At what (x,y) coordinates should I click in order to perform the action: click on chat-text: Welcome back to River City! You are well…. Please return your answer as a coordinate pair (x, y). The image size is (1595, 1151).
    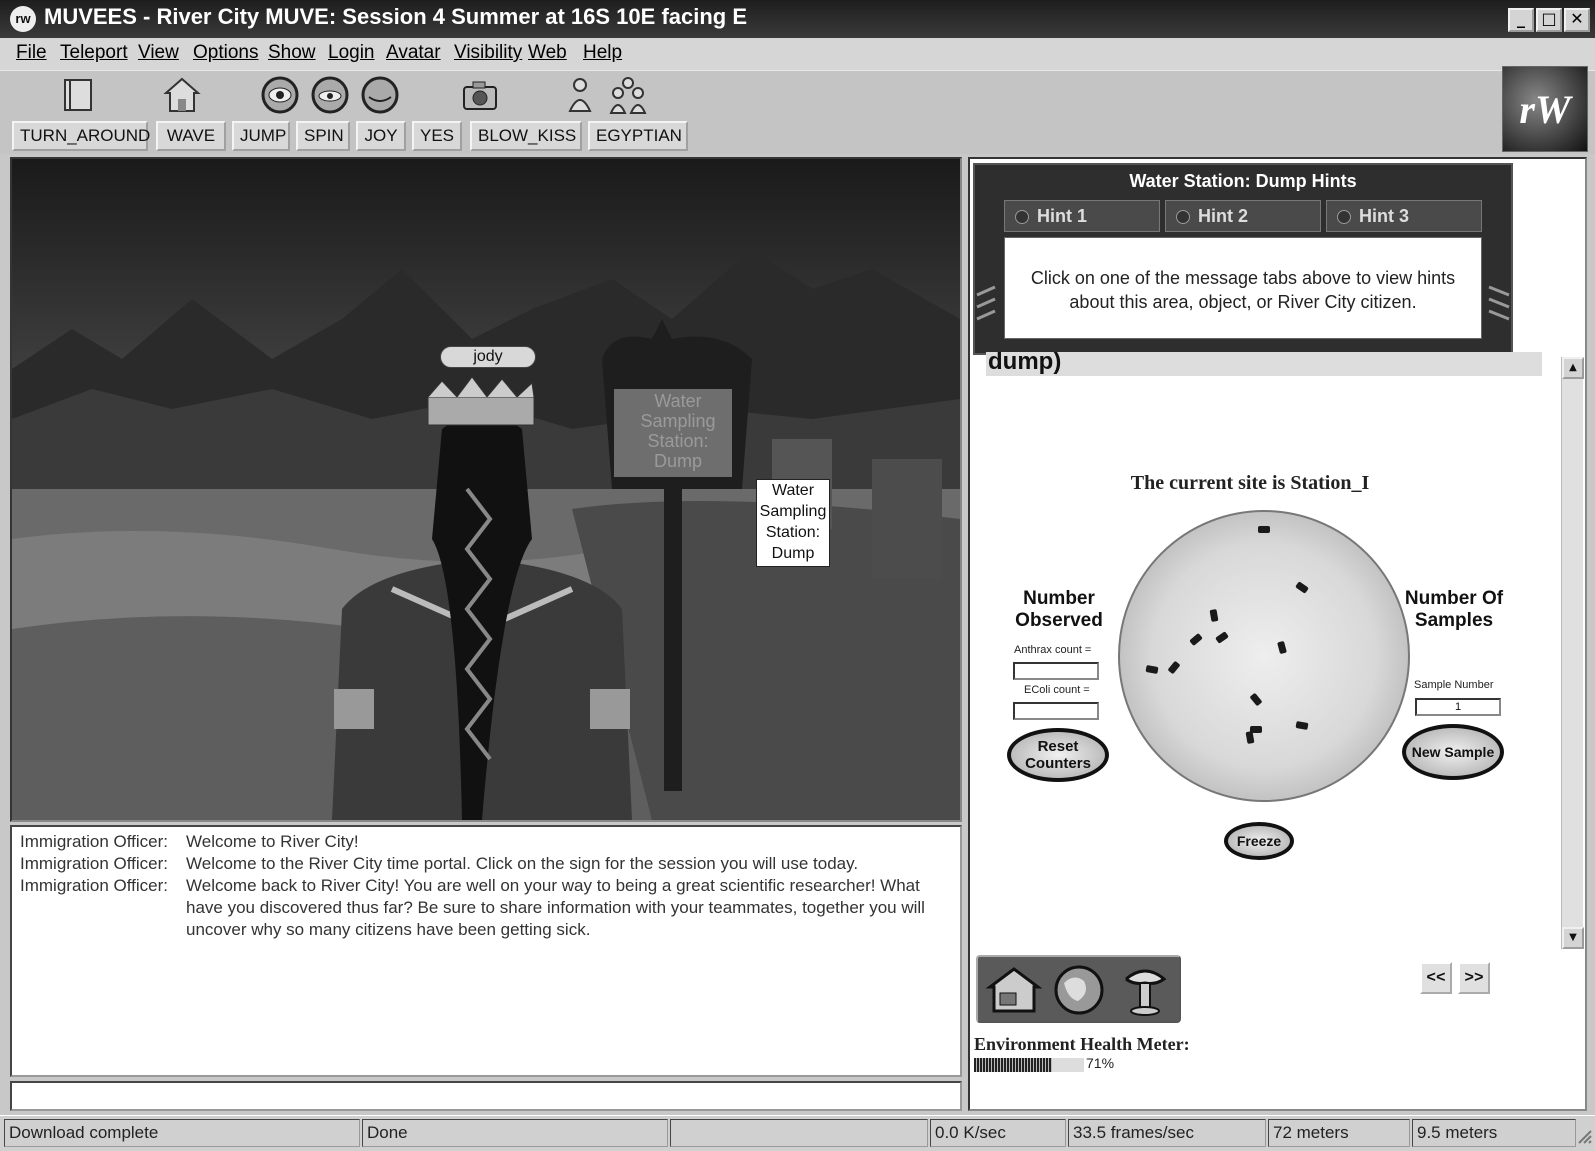
    Looking at the image, I should click on (555, 907).